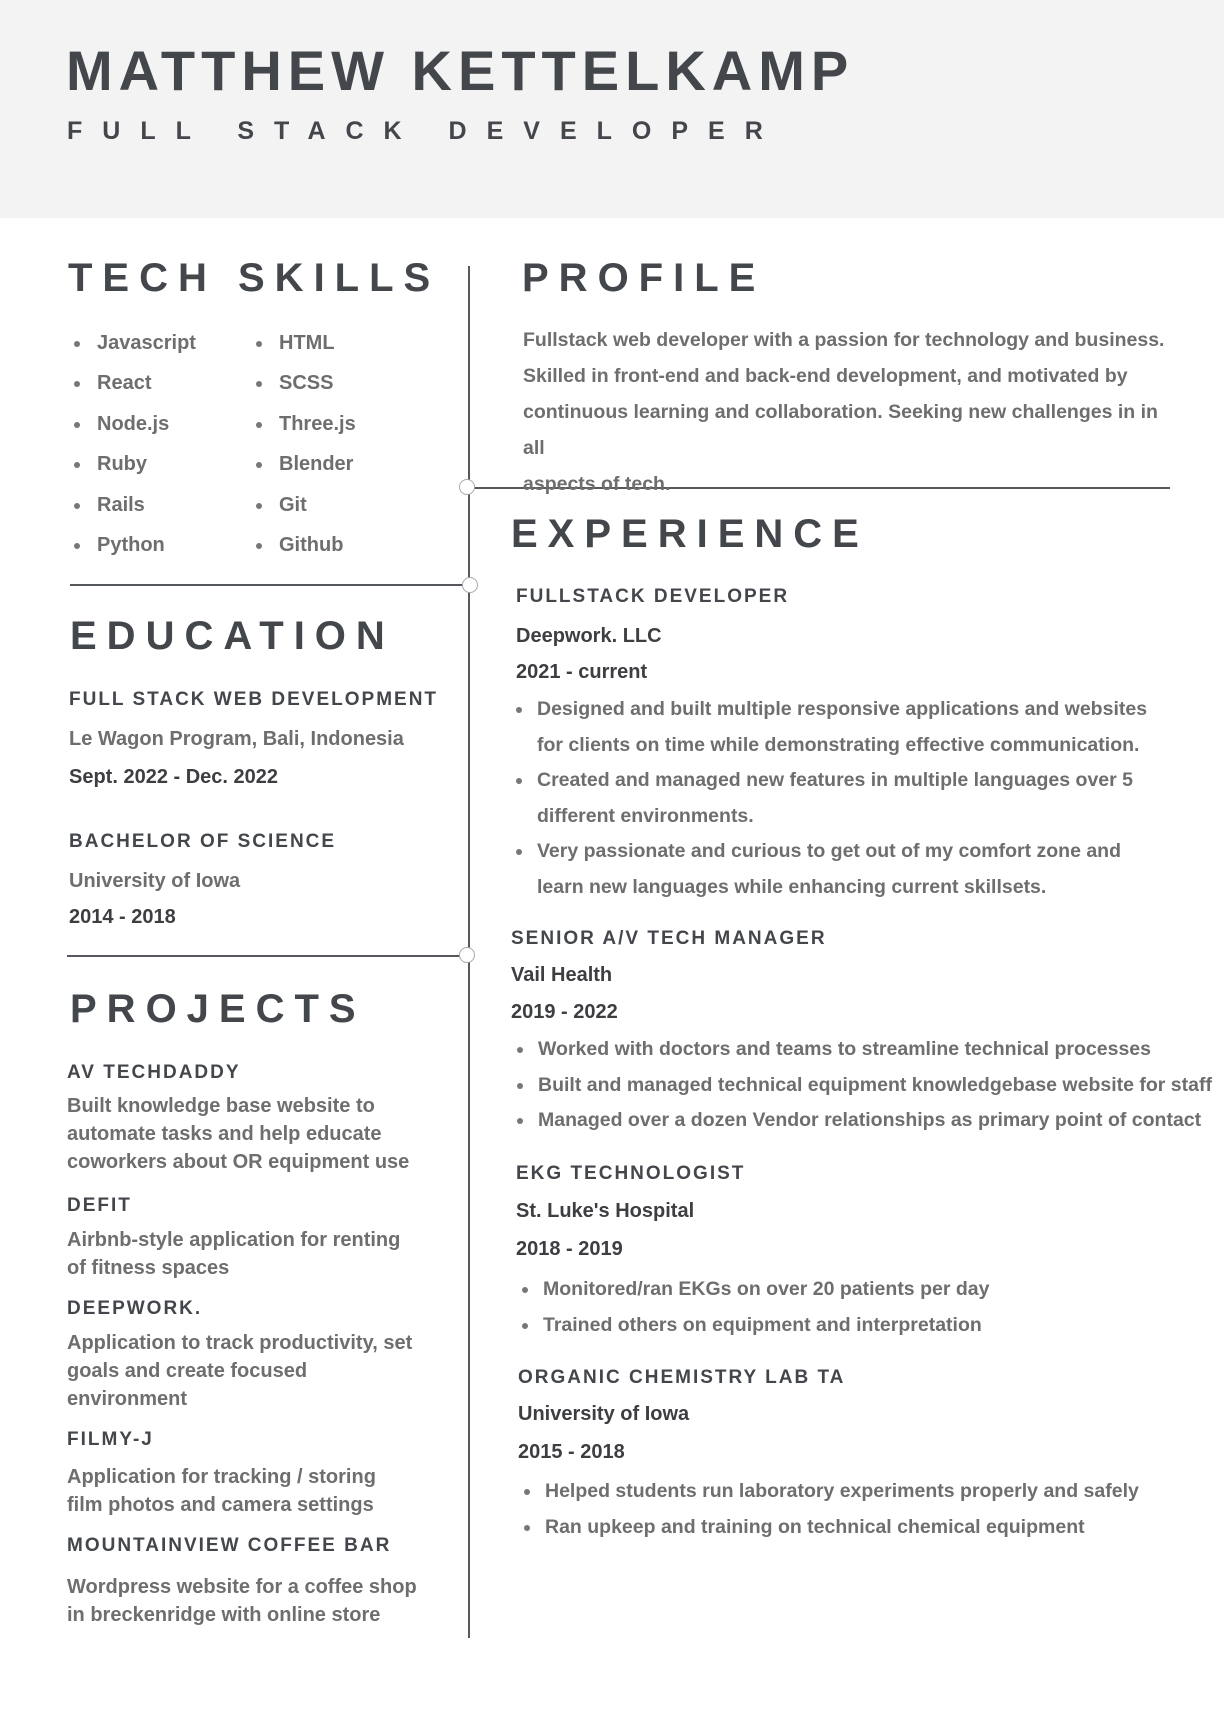 This screenshot has height=1726, width=1224. What do you see at coordinates (644, 278) in the screenshot?
I see `profile-heading: PROFILE` at bounding box center [644, 278].